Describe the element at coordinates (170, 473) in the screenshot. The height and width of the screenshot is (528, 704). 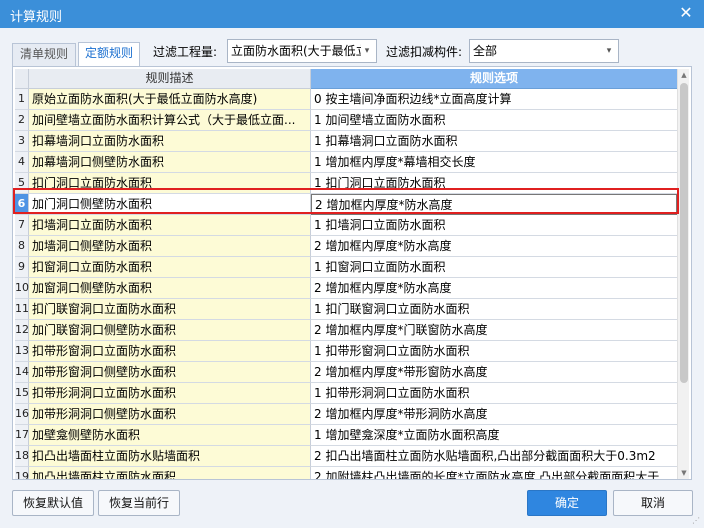
I see `rule-description-cell: 加凸出墙面柱立面防水面积` at that location.